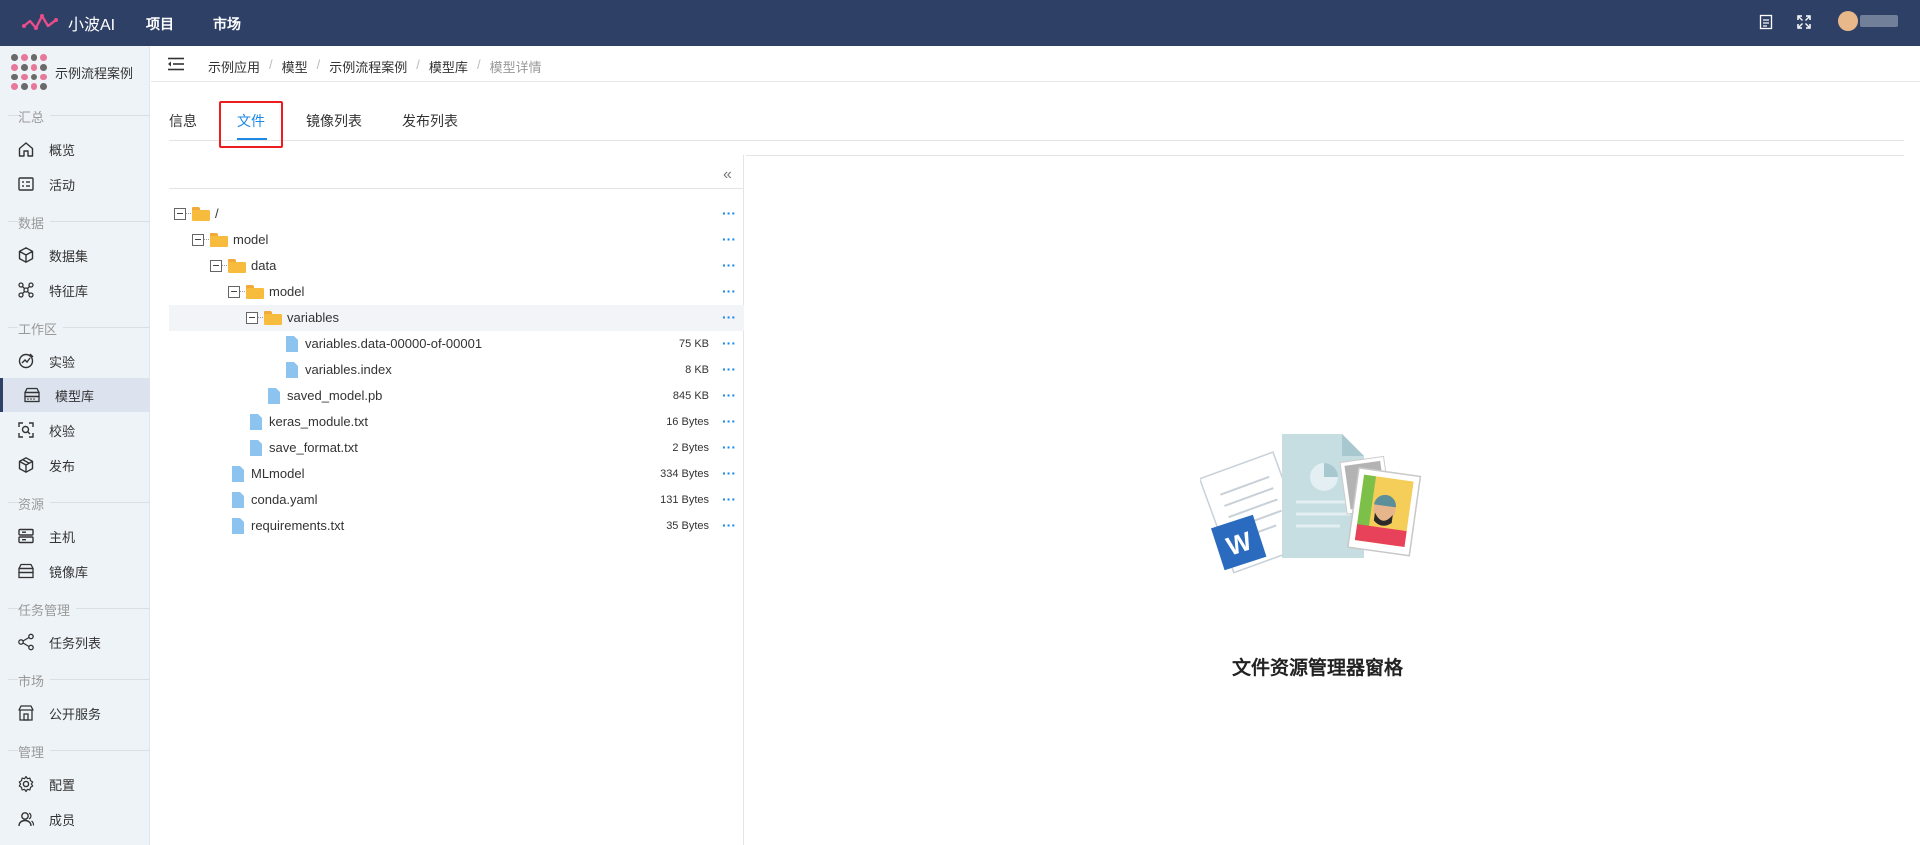  I want to click on sidebar-item-activity: 活动, so click(75, 184).